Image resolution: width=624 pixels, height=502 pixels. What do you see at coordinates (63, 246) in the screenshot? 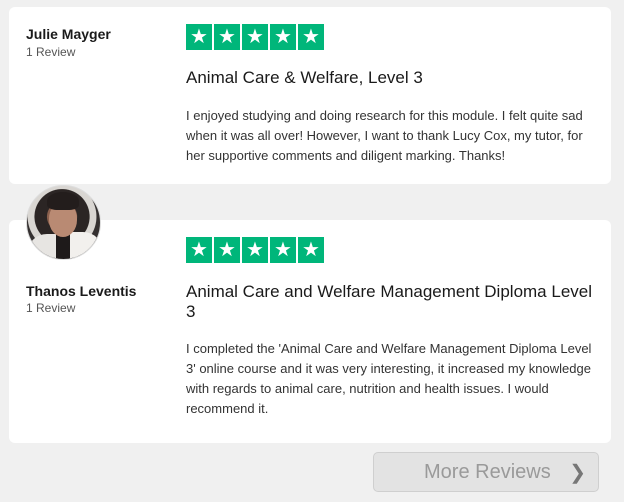
I see `avatar-shirt` at bounding box center [63, 246].